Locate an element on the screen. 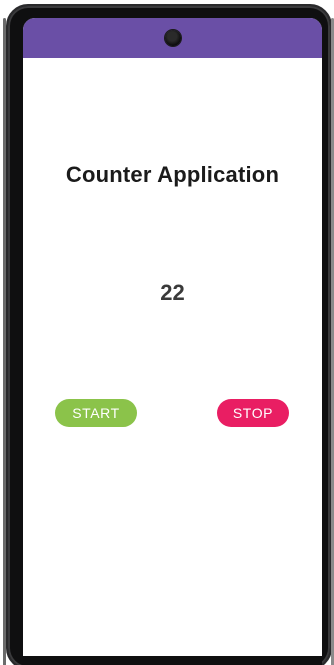 Image resolution: width=334 pixels, height=665 pixels. bottom-bezel is located at coordinates (172, 660).